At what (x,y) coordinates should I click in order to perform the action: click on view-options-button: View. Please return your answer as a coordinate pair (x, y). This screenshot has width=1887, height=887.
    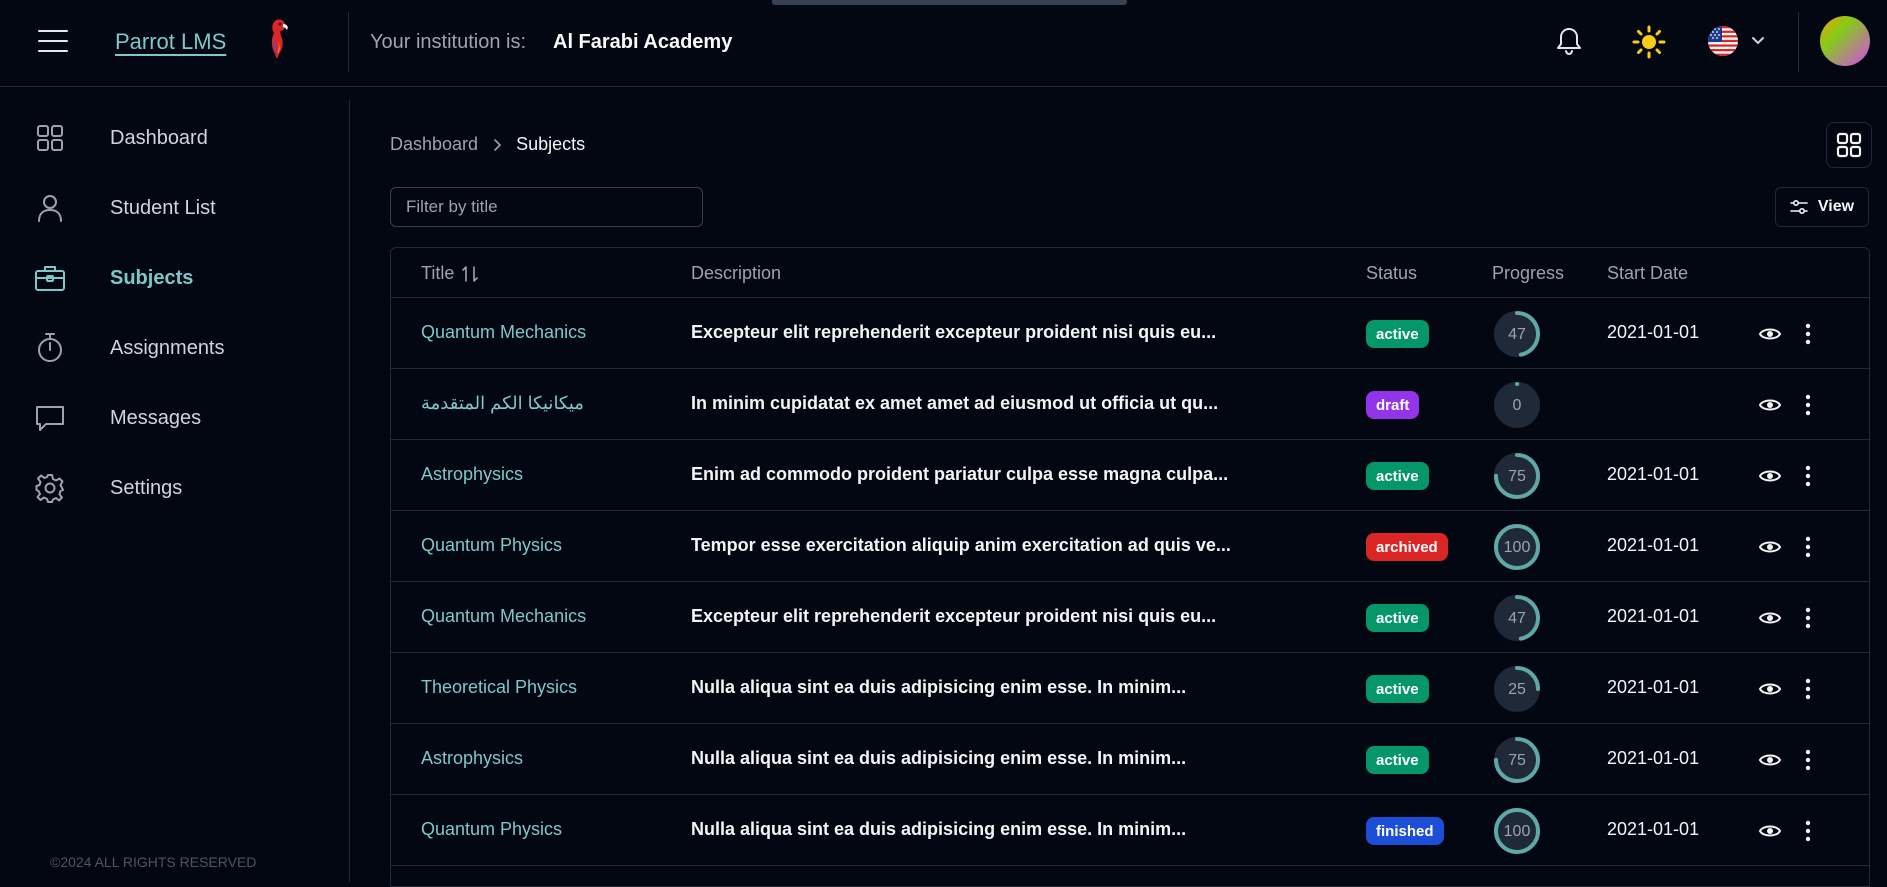
    Looking at the image, I should click on (1822, 207).